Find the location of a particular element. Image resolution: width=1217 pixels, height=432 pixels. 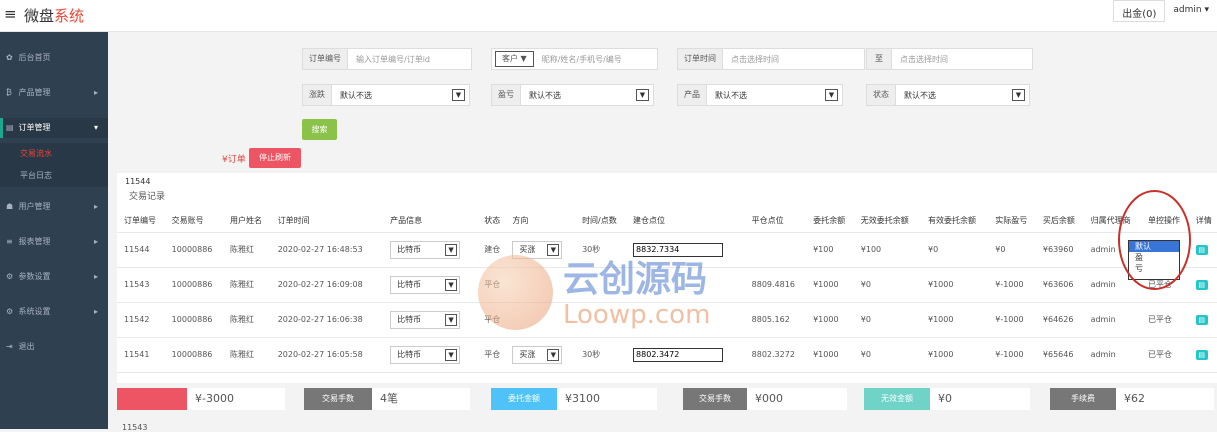

summary-invalid: 无效金额 ¥0 is located at coordinates (947, 399).